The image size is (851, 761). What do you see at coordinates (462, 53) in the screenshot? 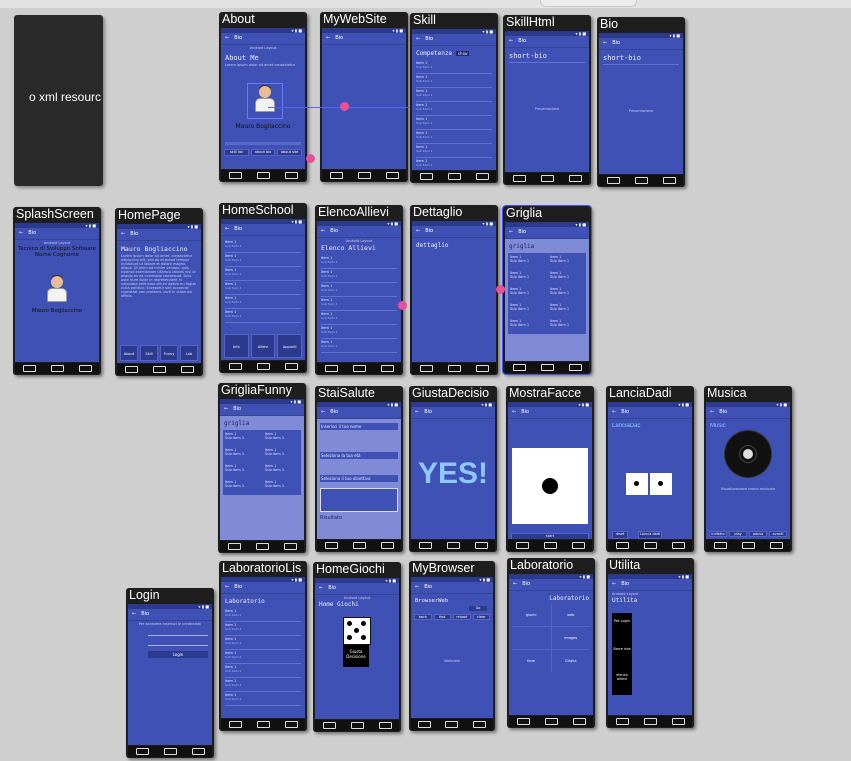
I see `show-chip: show` at bounding box center [462, 53].